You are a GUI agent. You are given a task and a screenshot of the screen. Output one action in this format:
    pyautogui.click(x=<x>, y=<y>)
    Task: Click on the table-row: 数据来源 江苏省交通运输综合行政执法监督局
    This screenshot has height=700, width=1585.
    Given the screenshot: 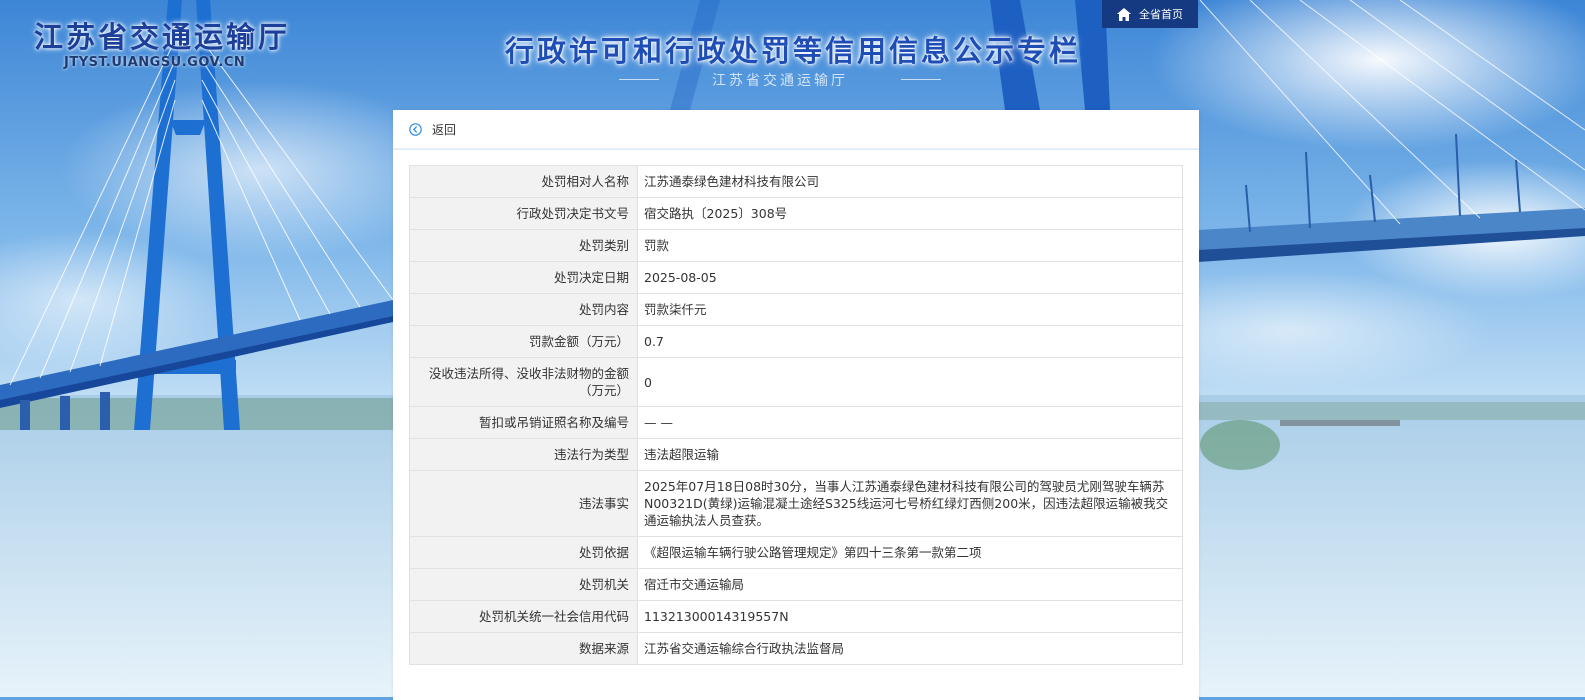 What is the action you would take?
    pyautogui.click(x=796, y=648)
    